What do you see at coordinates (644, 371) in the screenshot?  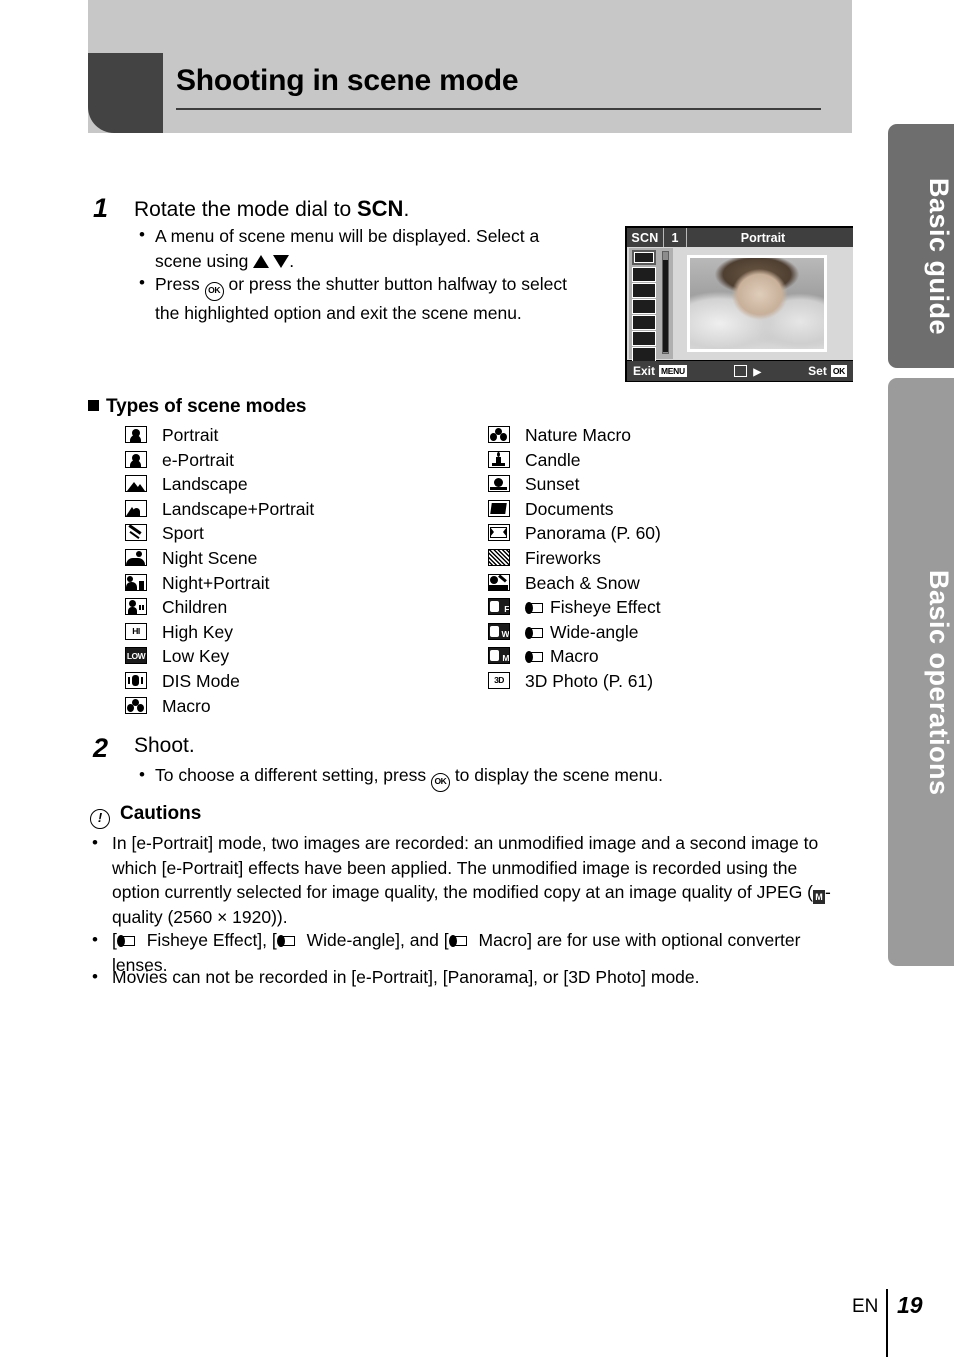 I see `lcd-exit-label: Exit` at bounding box center [644, 371].